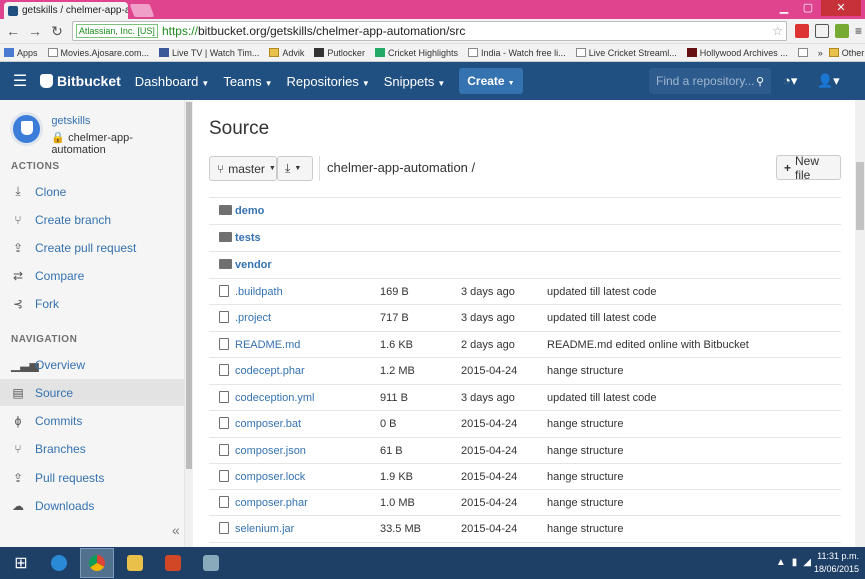  I want to click on sidebar-item-overview: ▁▃▅ Overview, so click(92, 364).